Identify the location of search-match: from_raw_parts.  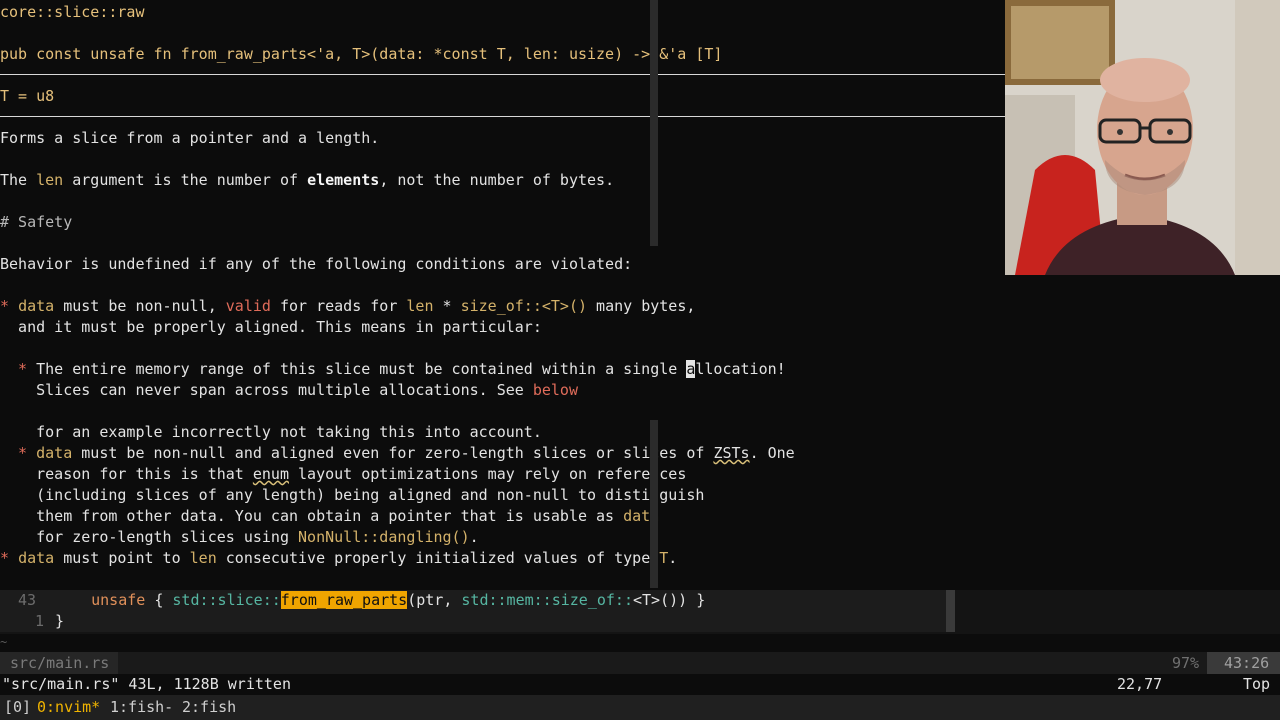
(344, 600).